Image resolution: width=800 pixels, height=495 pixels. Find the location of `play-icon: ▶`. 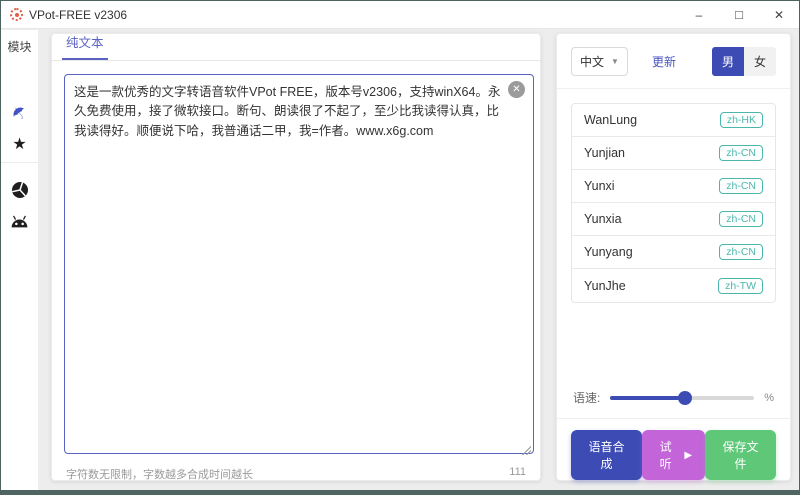

play-icon: ▶ is located at coordinates (688, 455).